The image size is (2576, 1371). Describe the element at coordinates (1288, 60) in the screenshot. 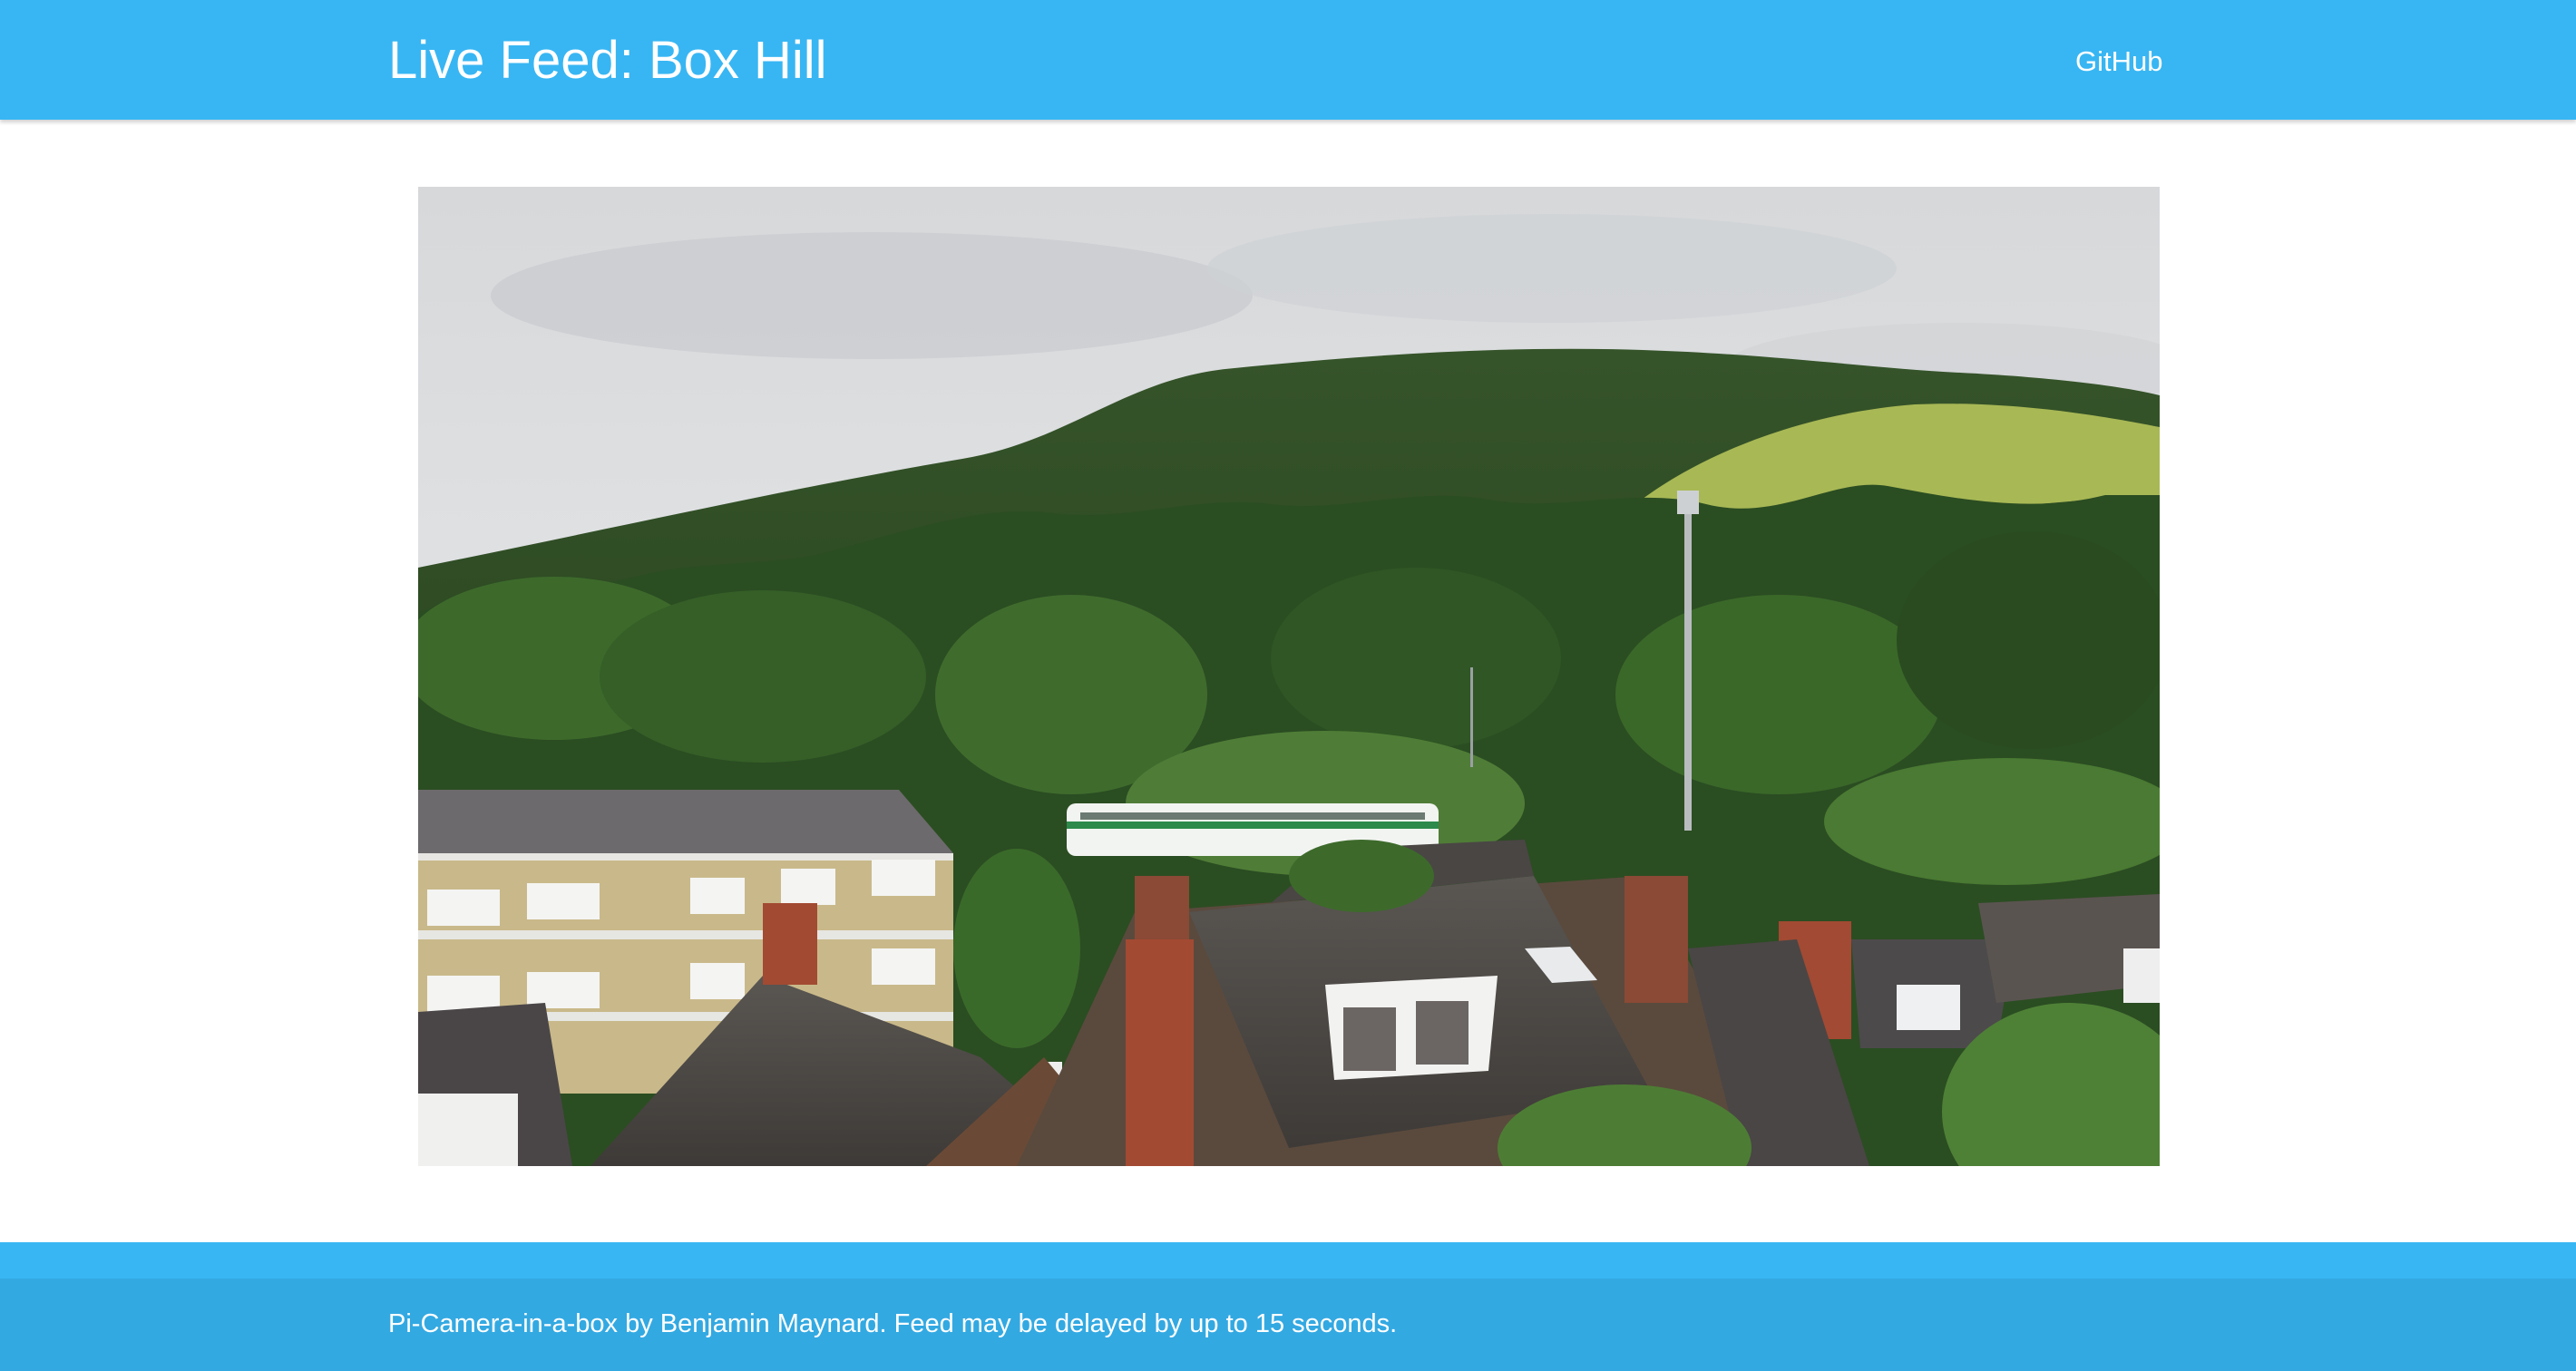

I see `top-navbar: Live Feed: Box Hill GitHub` at that location.